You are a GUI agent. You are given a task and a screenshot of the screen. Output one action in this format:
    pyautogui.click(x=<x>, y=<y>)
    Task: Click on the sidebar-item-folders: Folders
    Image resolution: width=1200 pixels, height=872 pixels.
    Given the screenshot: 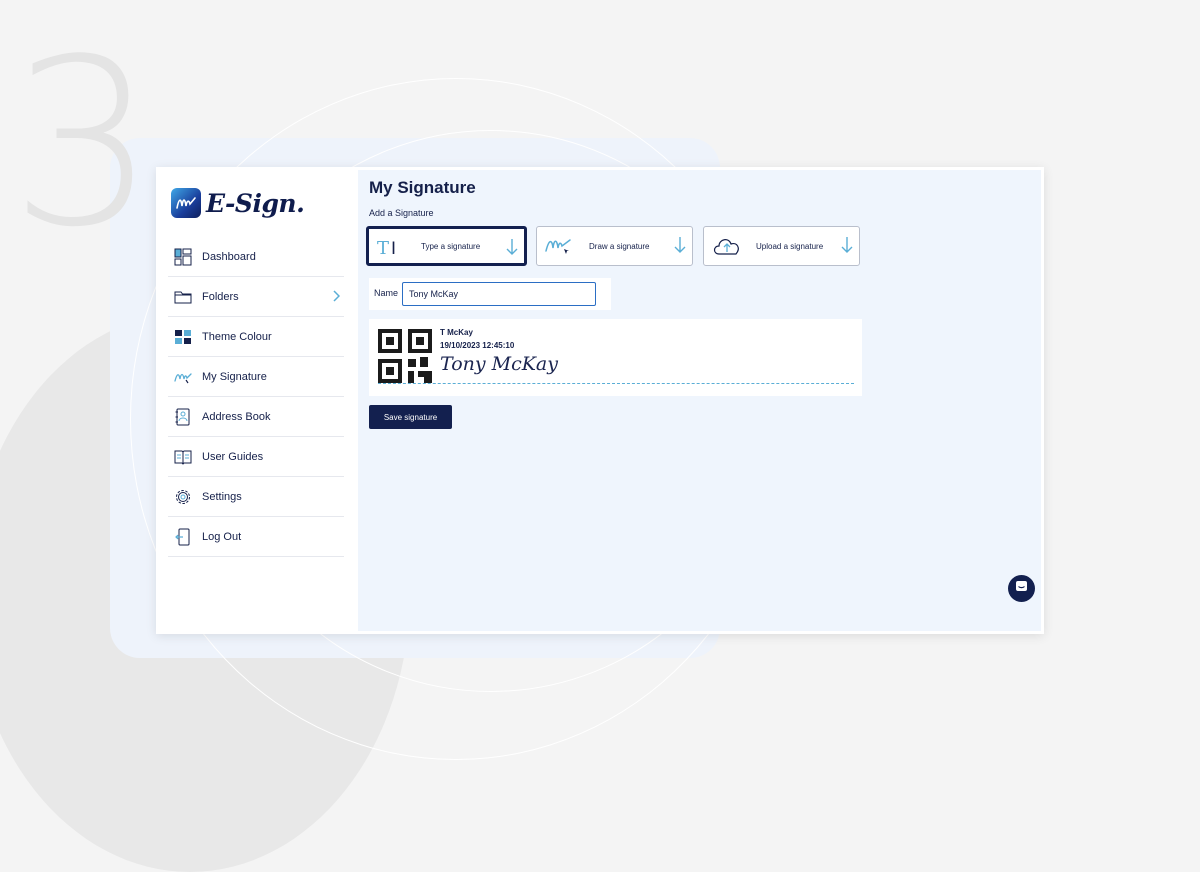 What is the action you would take?
    pyautogui.click(x=256, y=297)
    